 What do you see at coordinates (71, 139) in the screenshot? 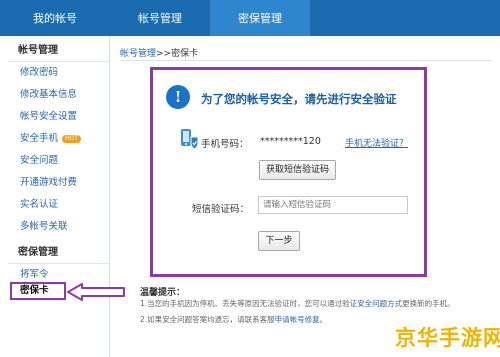
I see `hot-badge: HOT` at bounding box center [71, 139].